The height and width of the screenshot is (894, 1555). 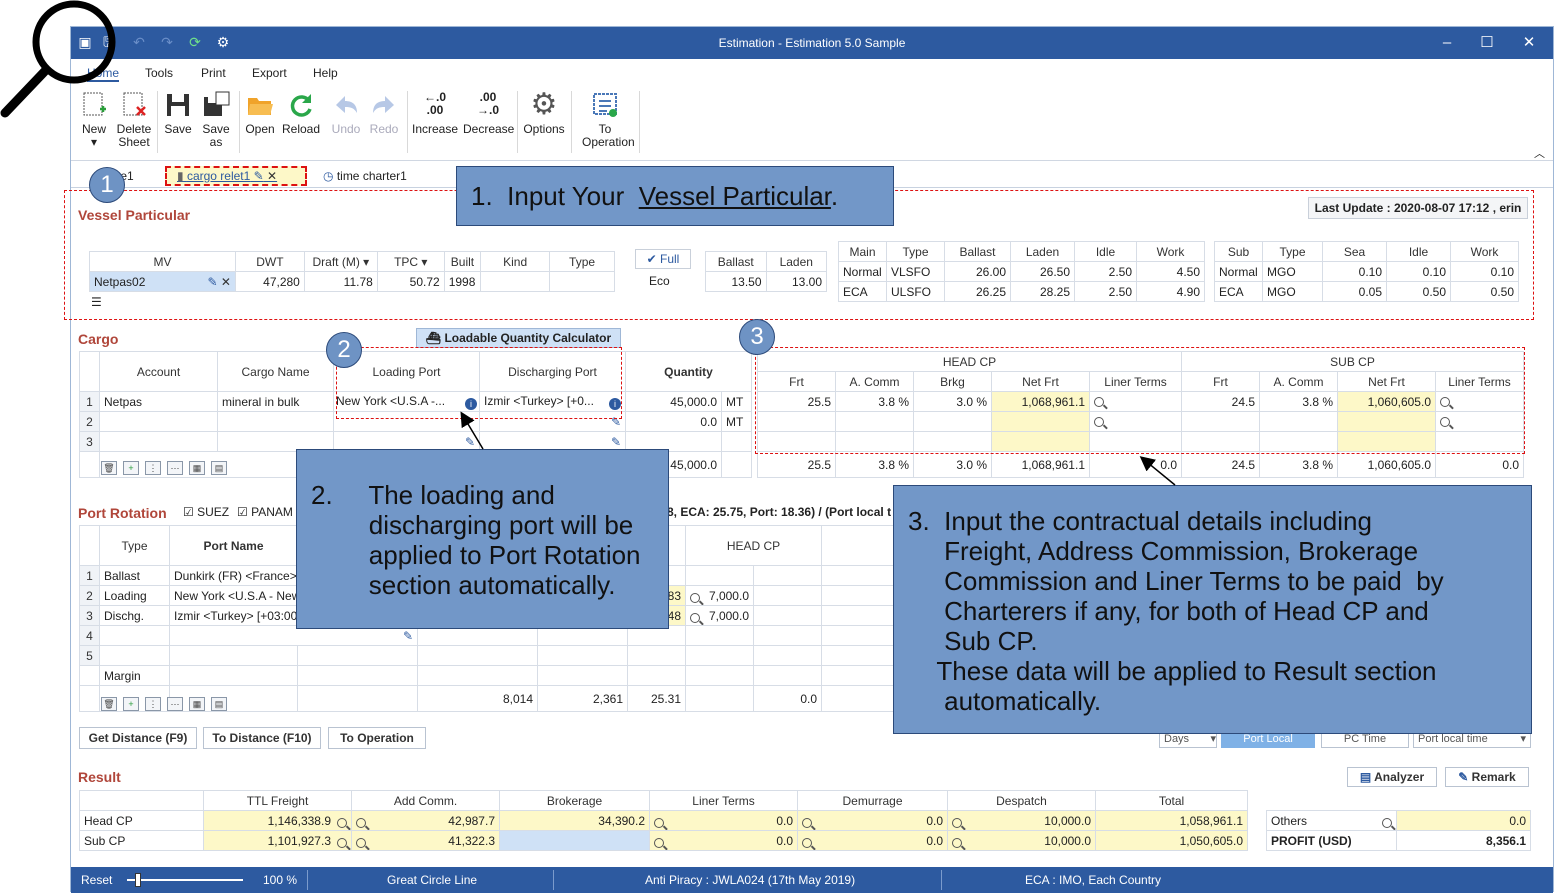 What do you see at coordinates (182, 176) in the screenshot?
I see `cargo-tab-icon: ▮` at bounding box center [182, 176].